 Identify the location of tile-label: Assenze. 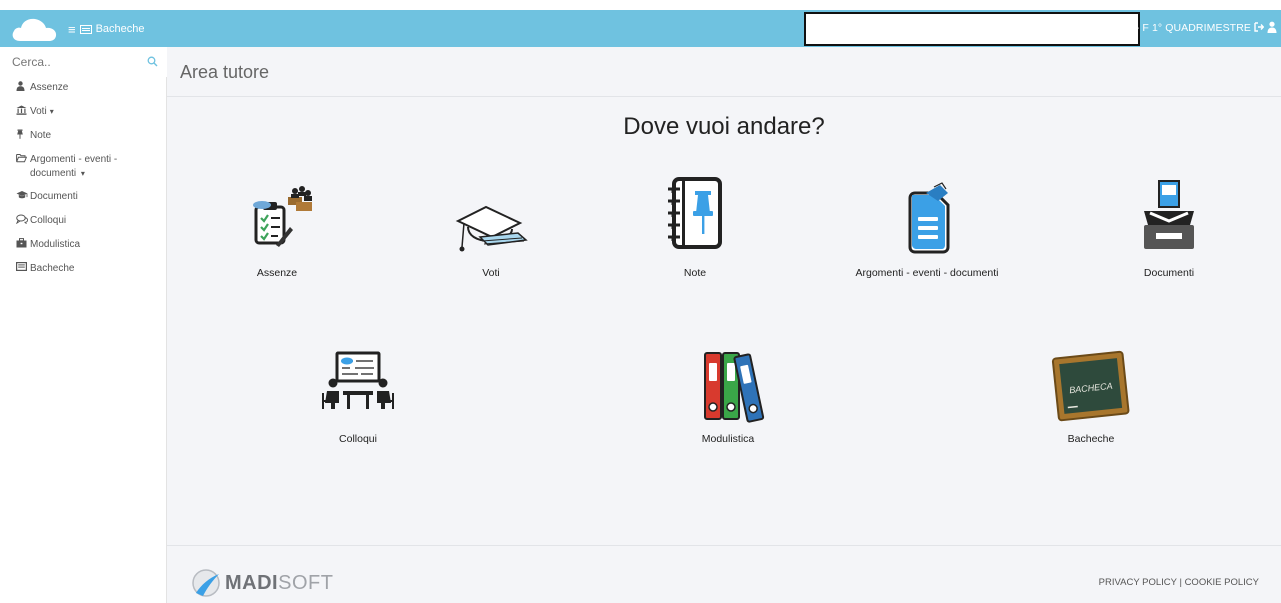
(277, 273).